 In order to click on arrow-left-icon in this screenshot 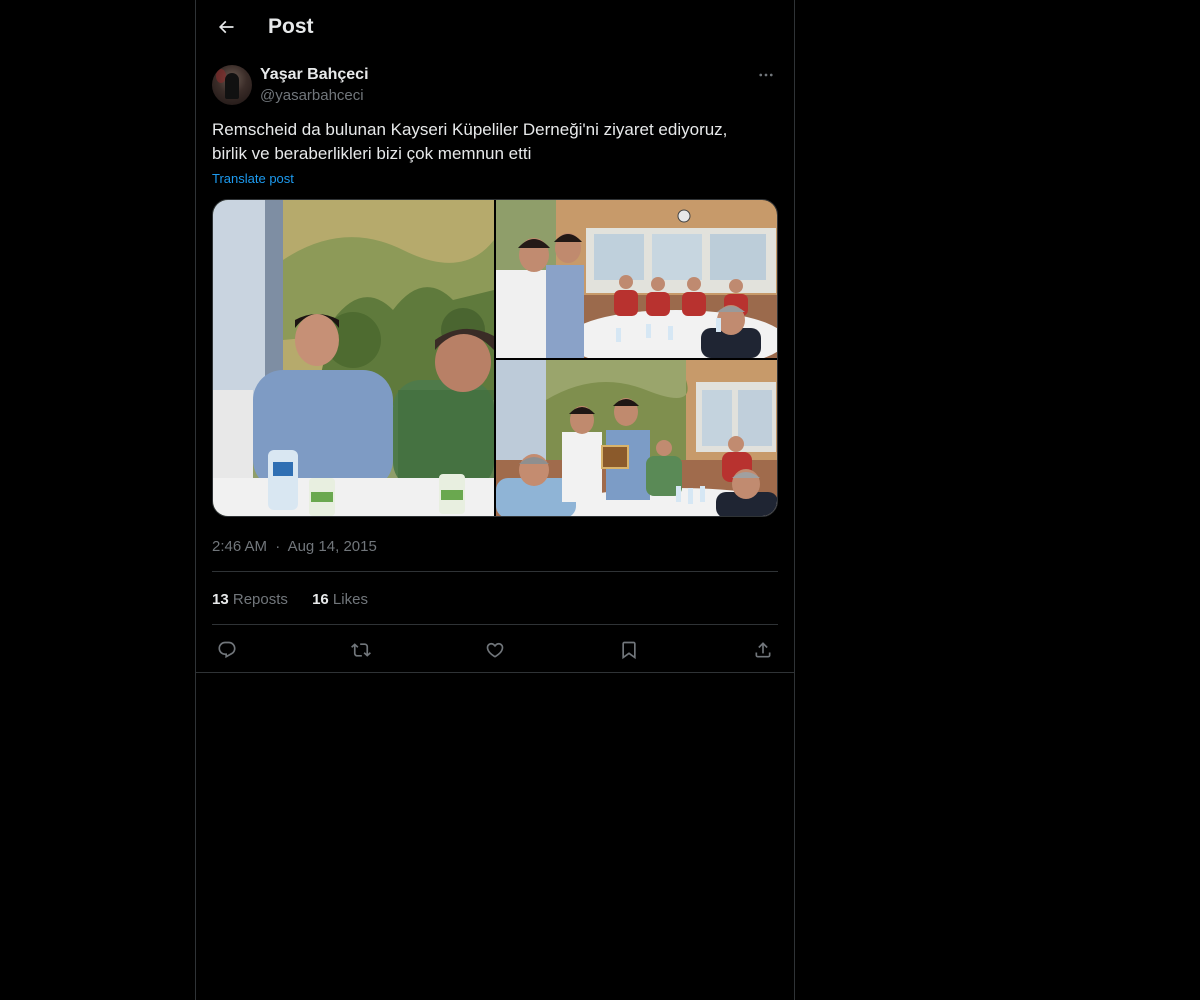, I will do `click(226, 27)`.